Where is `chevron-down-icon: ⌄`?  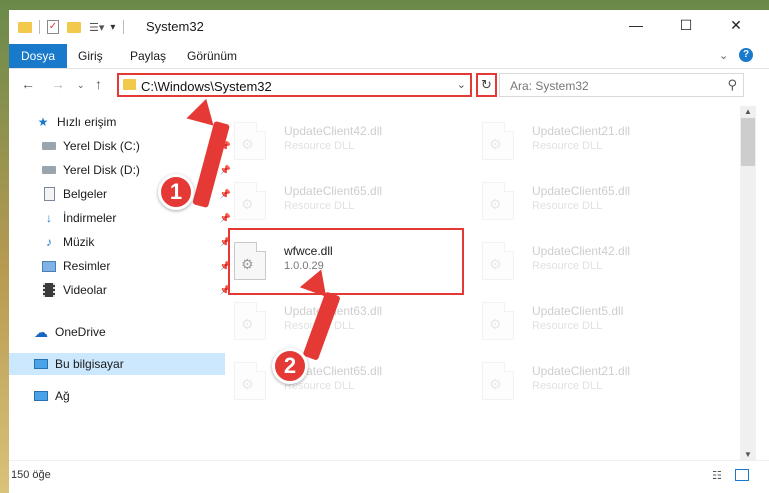 chevron-down-icon: ⌄ is located at coordinates (461, 84).